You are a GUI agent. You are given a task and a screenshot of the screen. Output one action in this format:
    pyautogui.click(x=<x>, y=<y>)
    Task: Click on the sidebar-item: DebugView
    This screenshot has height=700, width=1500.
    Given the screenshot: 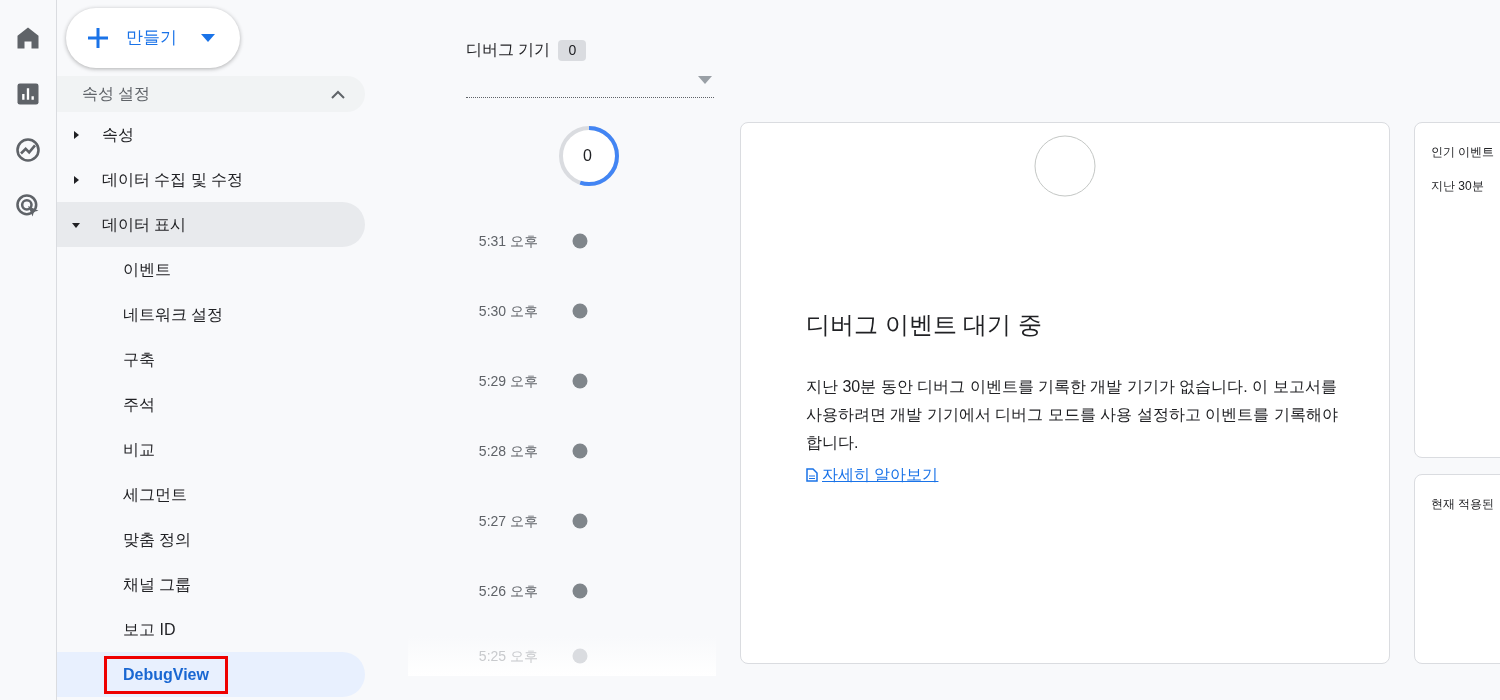 What is the action you would take?
    pyautogui.click(x=211, y=674)
    